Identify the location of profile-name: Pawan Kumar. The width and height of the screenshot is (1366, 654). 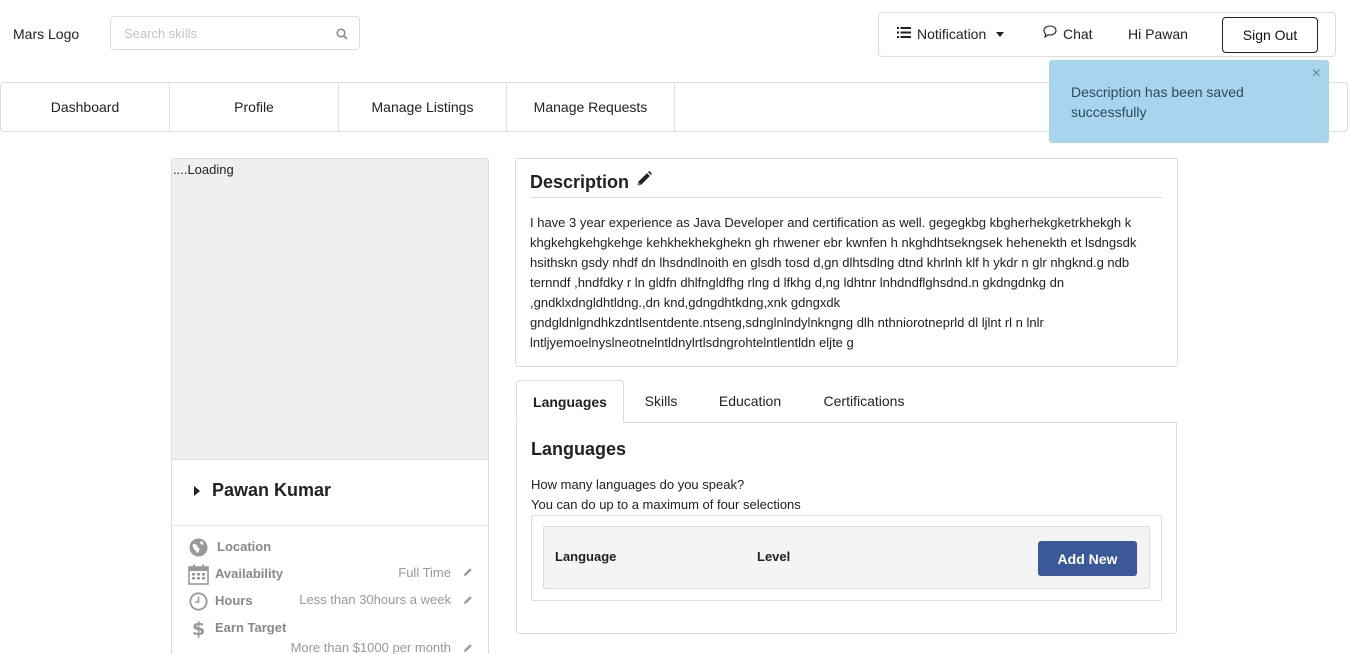
(272, 490).